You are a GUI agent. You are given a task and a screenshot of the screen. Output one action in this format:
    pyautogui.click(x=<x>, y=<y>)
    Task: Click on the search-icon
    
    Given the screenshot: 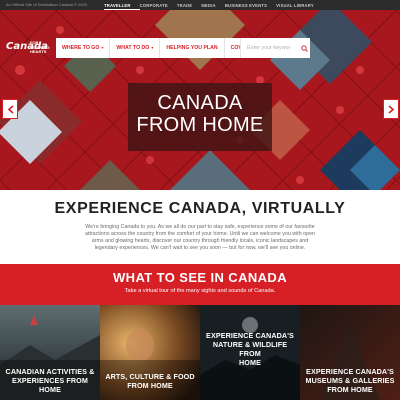 What is the action you would take?
    pyautogui.click(x=304, y=48)
    